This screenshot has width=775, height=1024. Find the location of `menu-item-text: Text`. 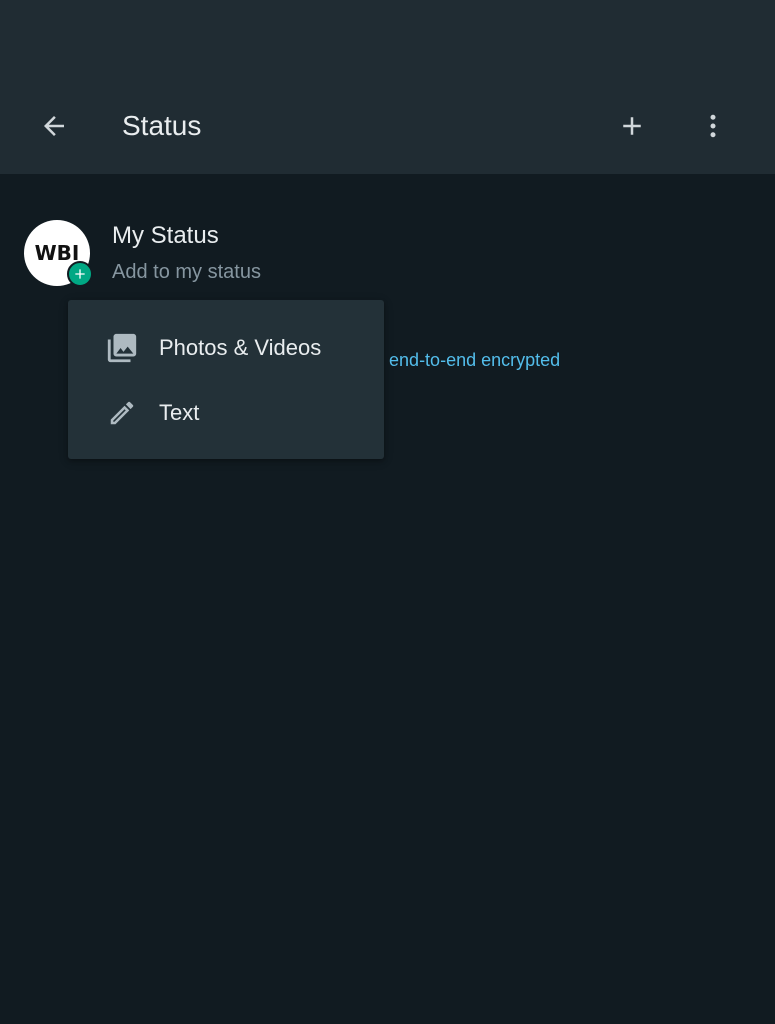

menu-item-text: Text is located at coordinates (226, 412).